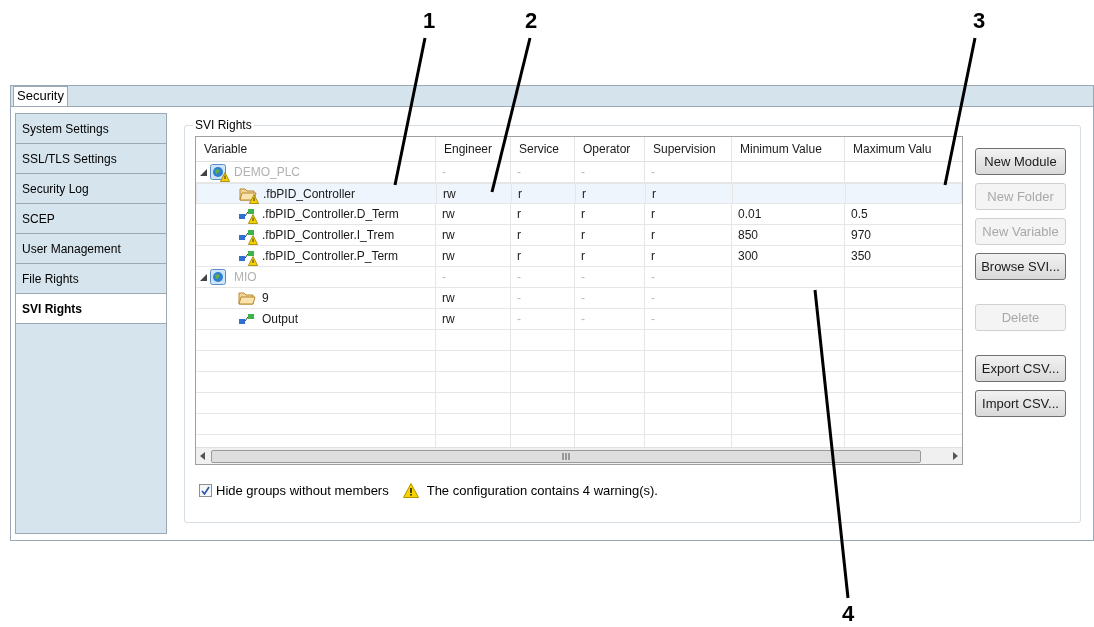 Image resolution: width=1094 pixels, height=627 pixels. What do you see at coordinates (1020, 161) in the screenshot?
I see `action-button: New Module` at bounding box center [1020, 161].